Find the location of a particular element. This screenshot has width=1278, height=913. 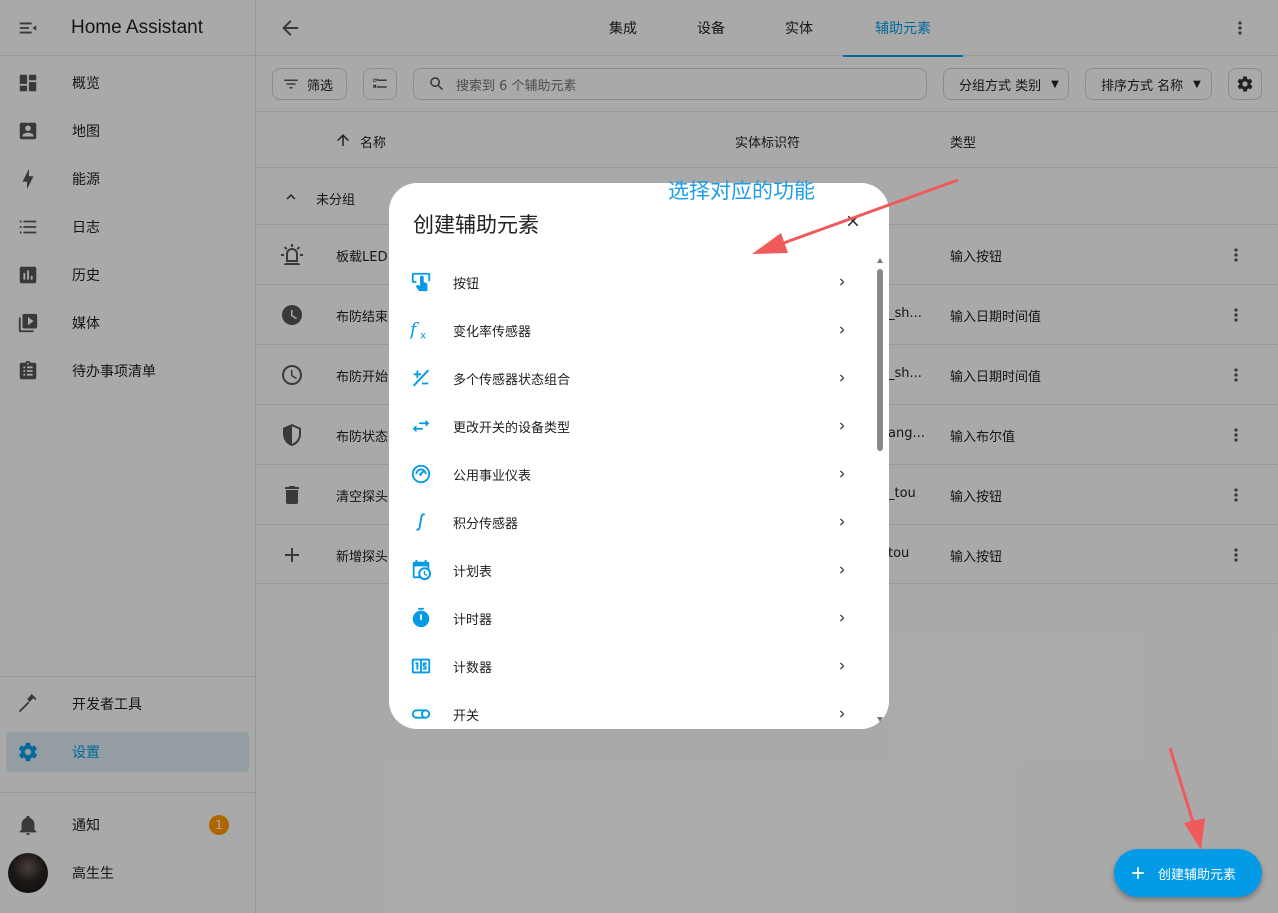

helper-item-label: 更改开关的设备类型 is located at coordinates (512, 428).